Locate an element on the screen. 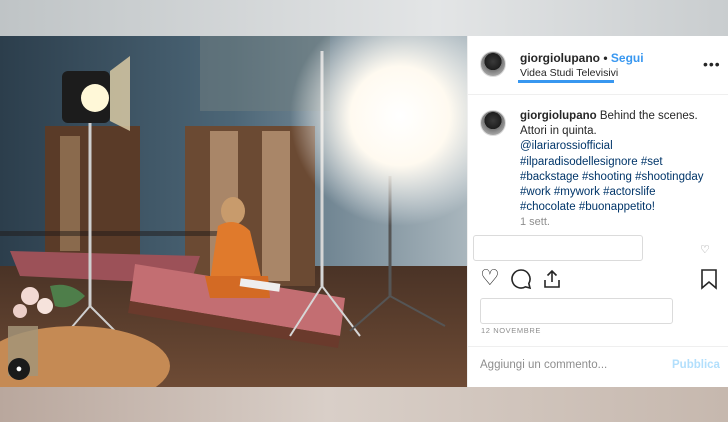  bookmark-icon is located at coordinates (709, 282).